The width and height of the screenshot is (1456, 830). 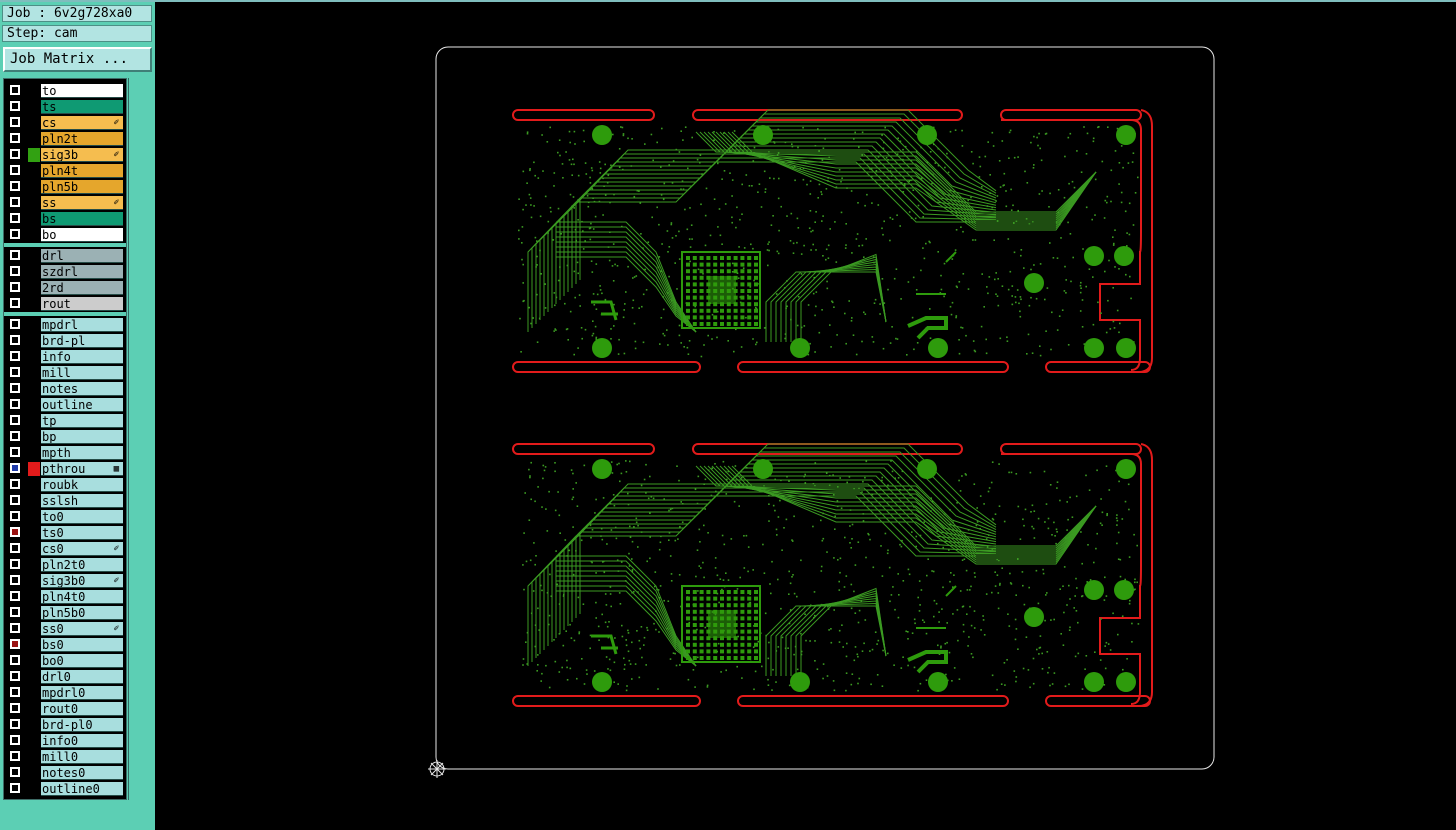 What do you see at coordinates (82, 485) in the screenshot?
I see `layer-name: roubk` at bounding box center [82, 485].